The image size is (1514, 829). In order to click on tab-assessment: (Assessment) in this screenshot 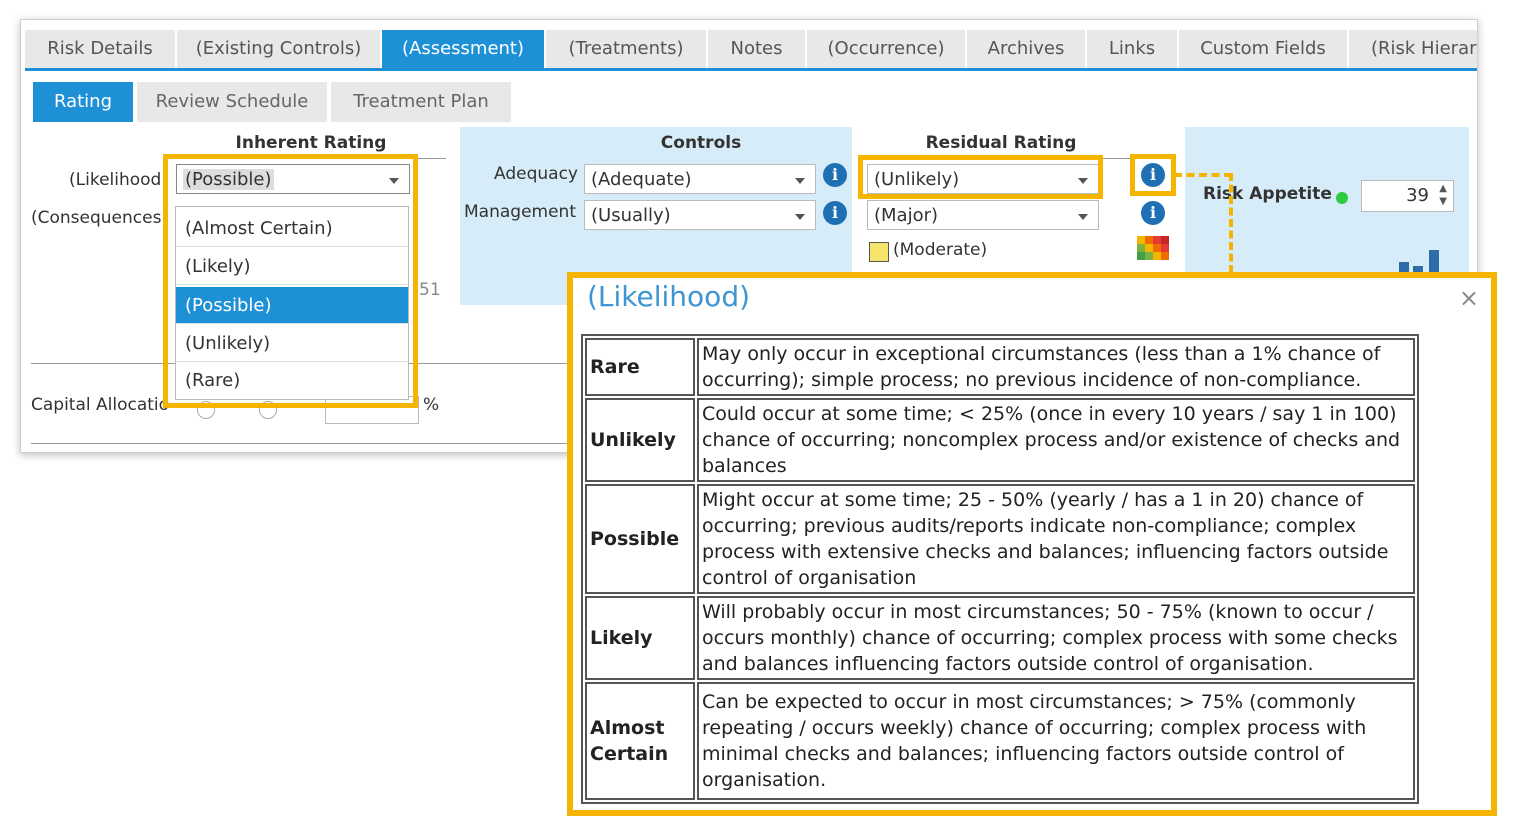, I will do `click(464, 49)`.